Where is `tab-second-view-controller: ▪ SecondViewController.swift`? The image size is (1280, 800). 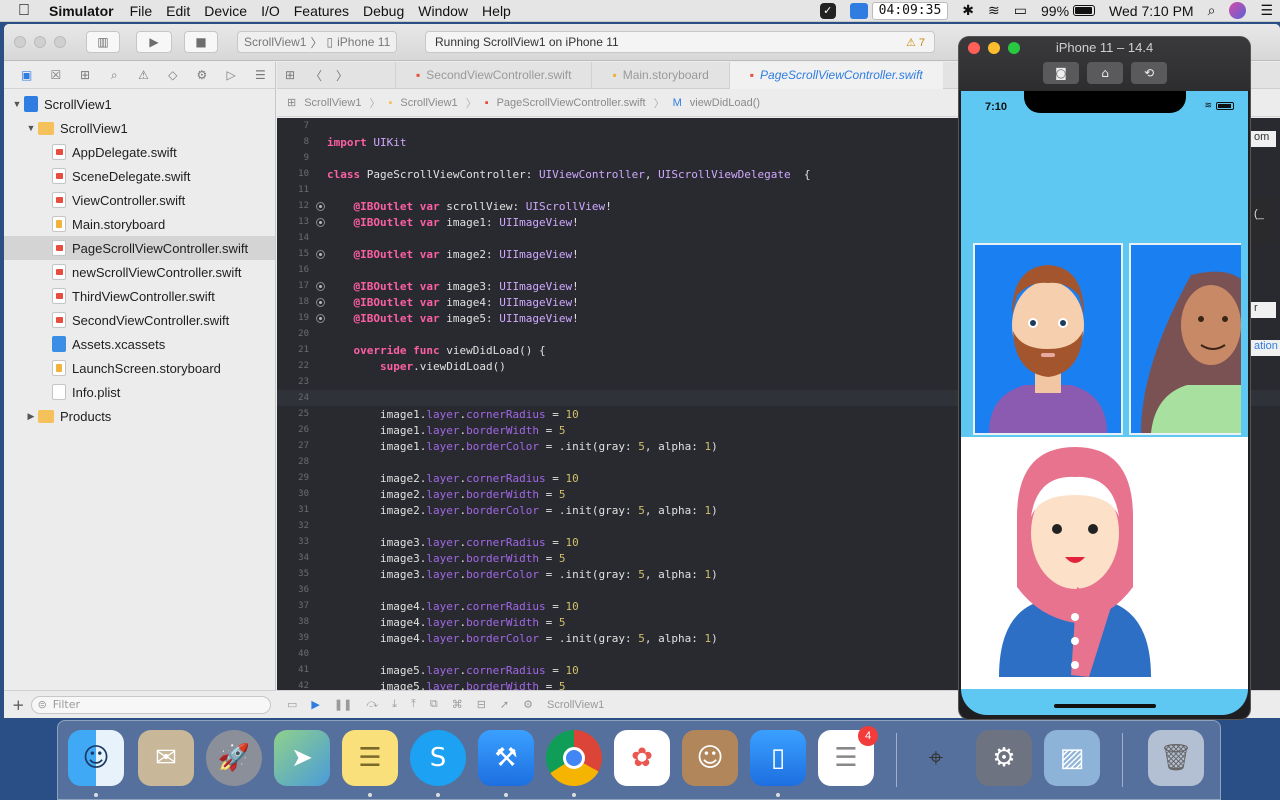
tab-second-view-controller: ▪ SecondViewController.swift is located at coordinates (493, 75).